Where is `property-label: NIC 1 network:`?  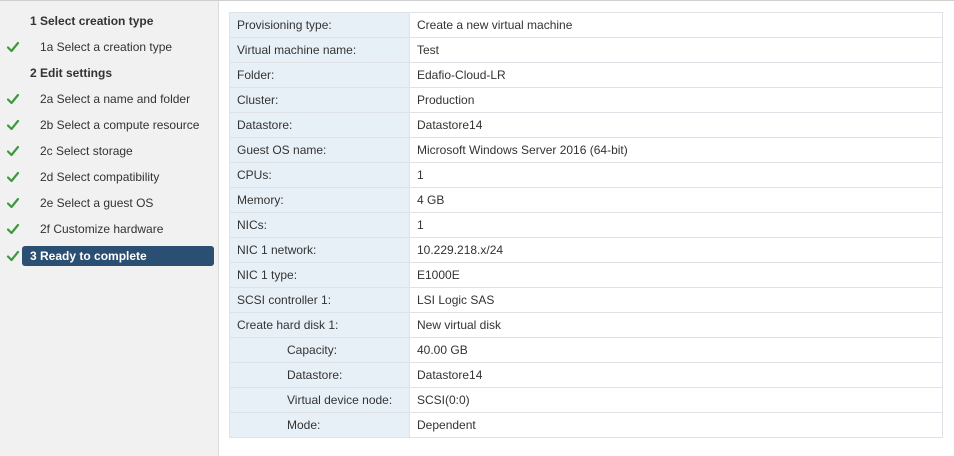 property-label: NIC 1 network: is located at coordinates (319, 250).